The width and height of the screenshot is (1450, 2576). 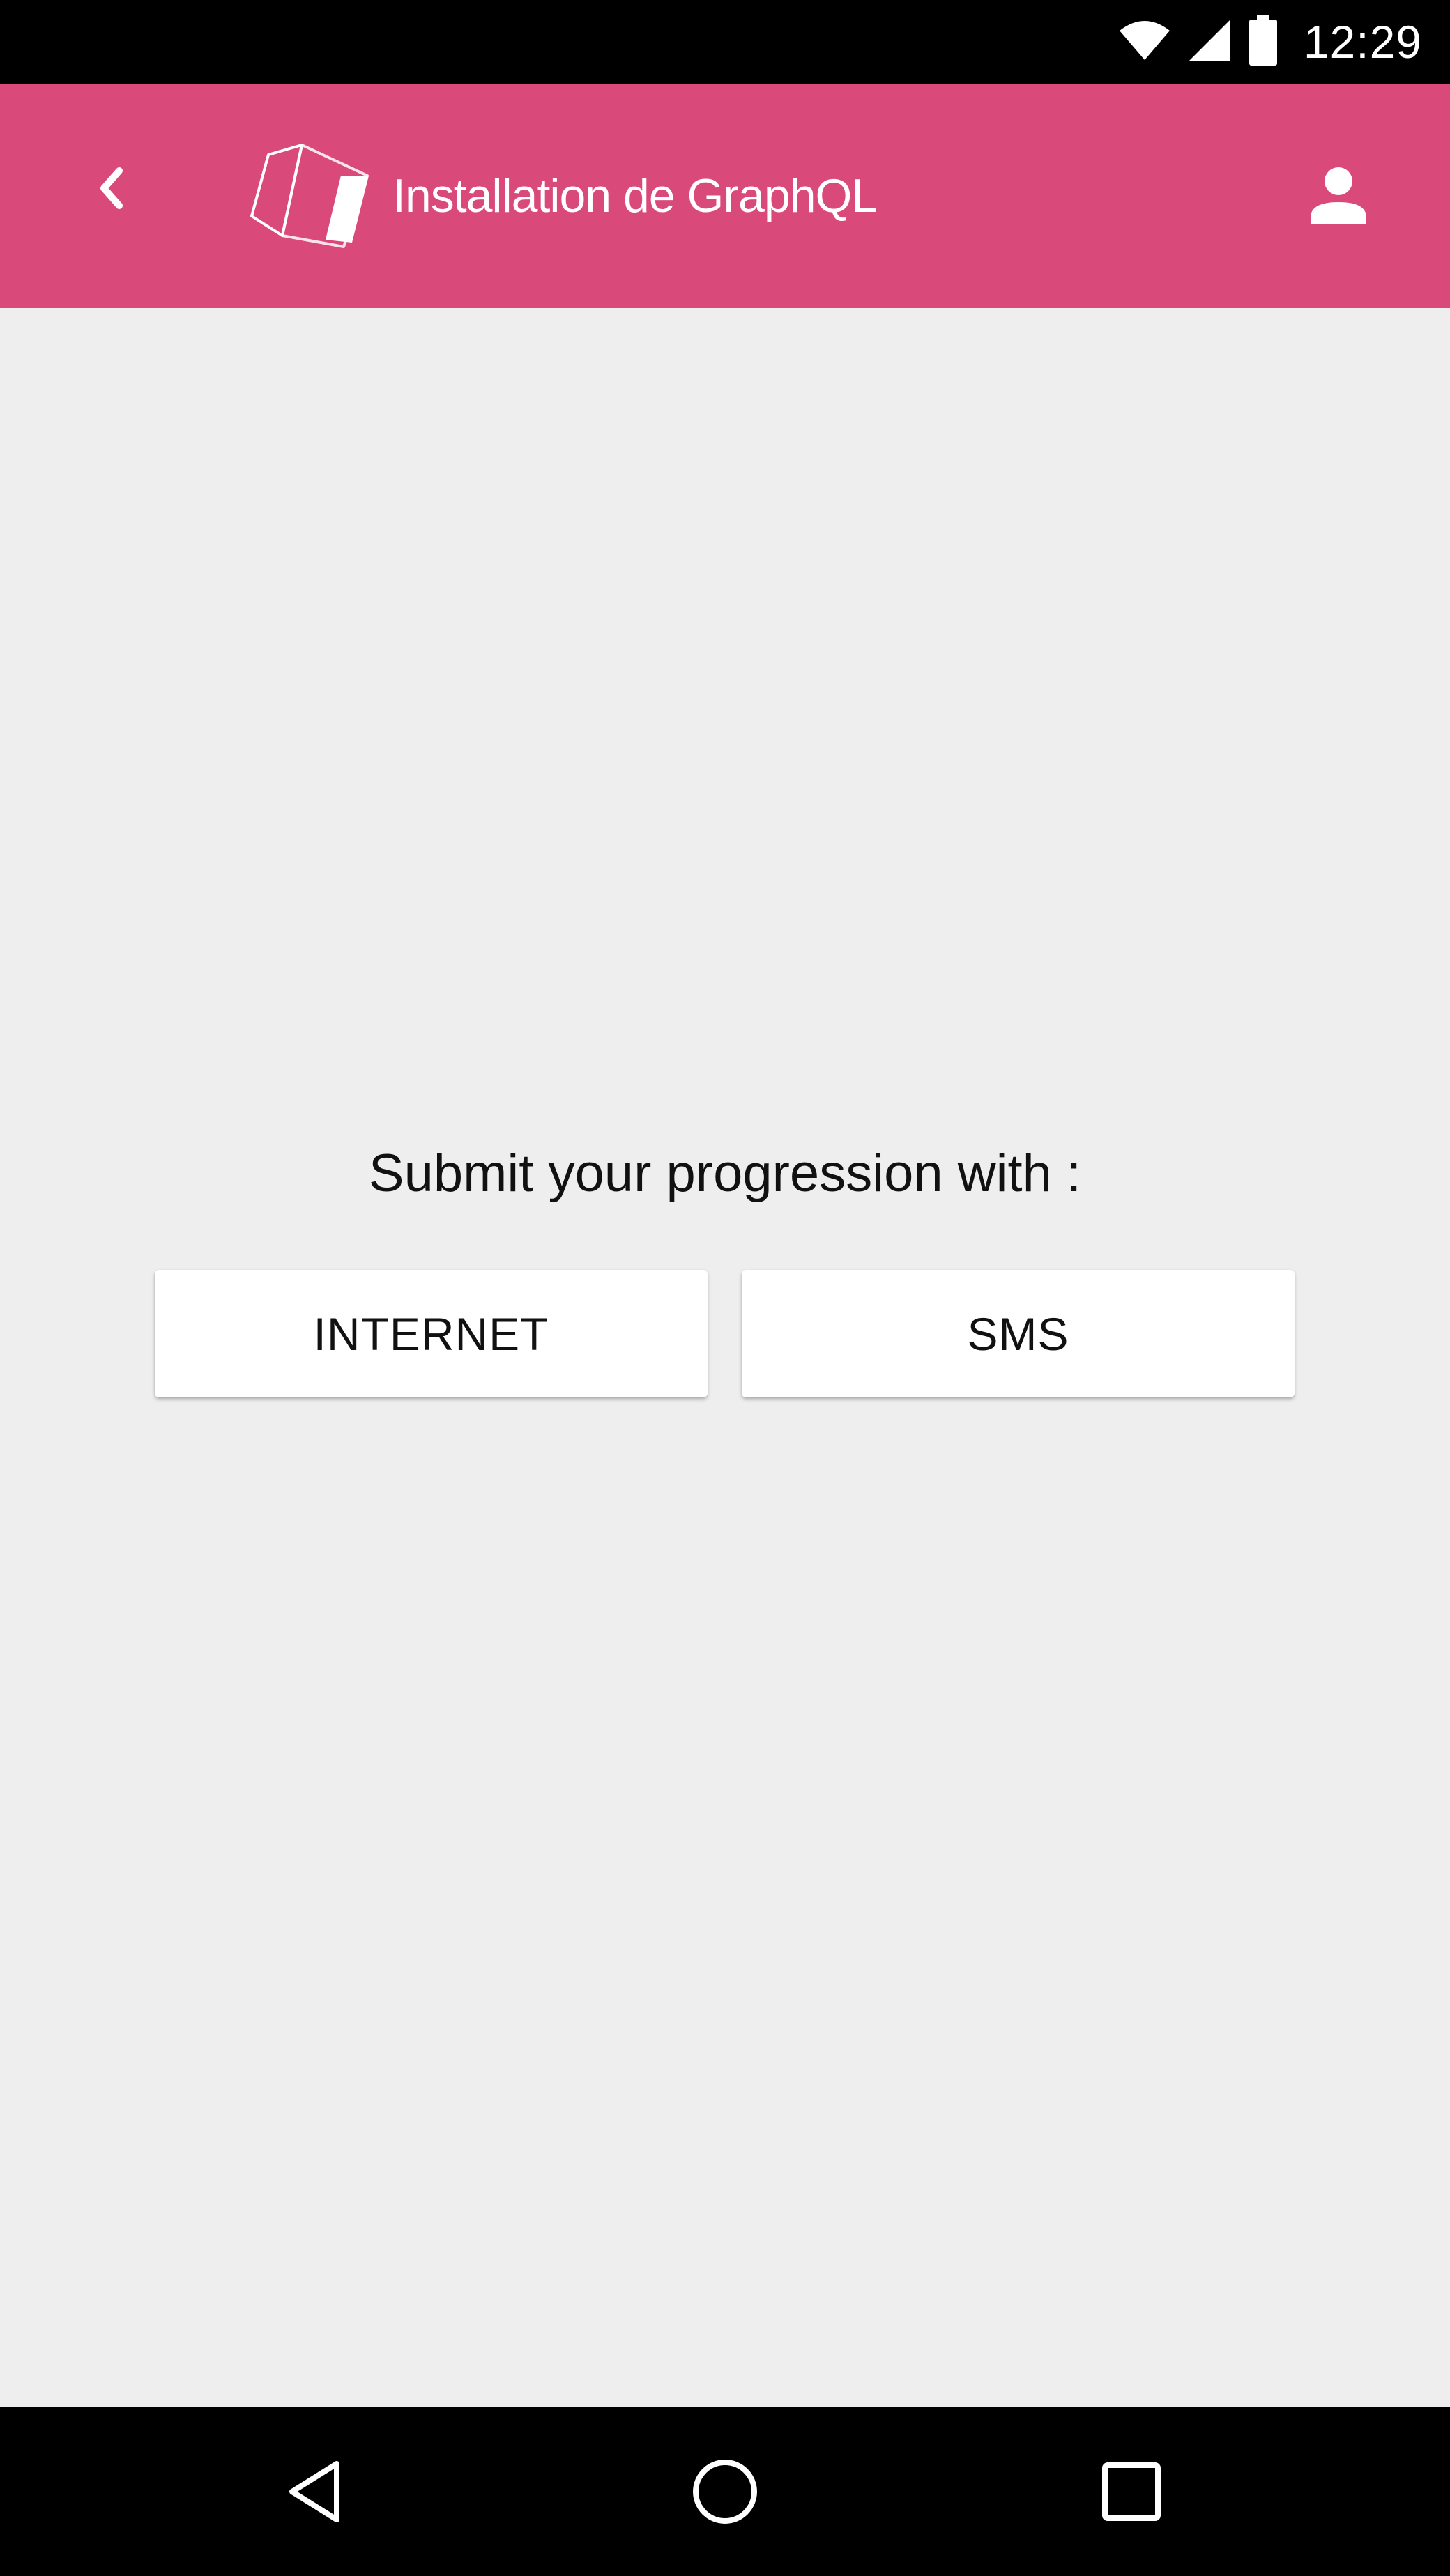 I want to click on wifi-icon, so click(x=1144, y=42).